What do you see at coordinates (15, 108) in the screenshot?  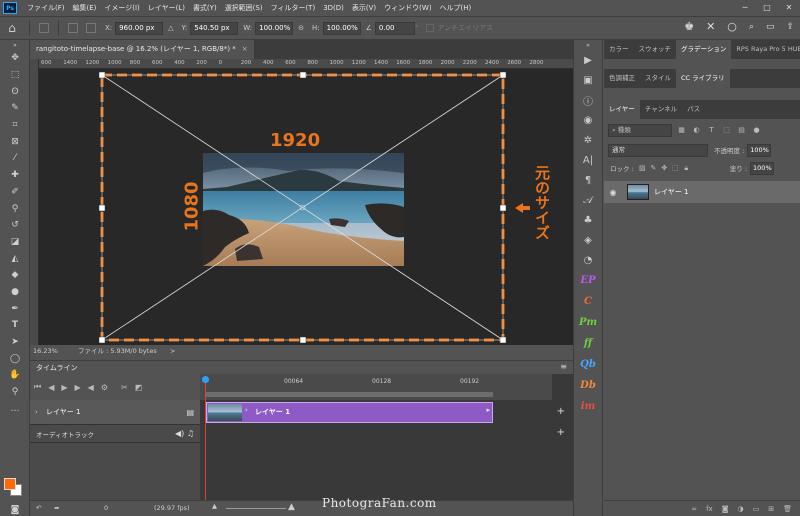 I see `quick-select-tool-icon: ✎` at bounding box center [15, 108].